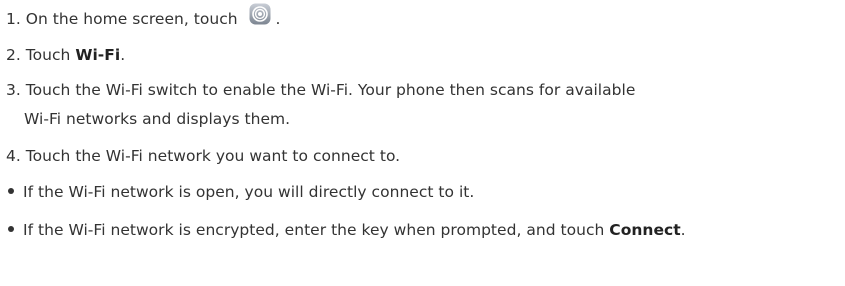 The height and width of the screenshot is (286, 845). What do you see at coordinates (13, 55) in the screenshot?
I see `step-2-number: 2.` at bounding box center [13, 55].